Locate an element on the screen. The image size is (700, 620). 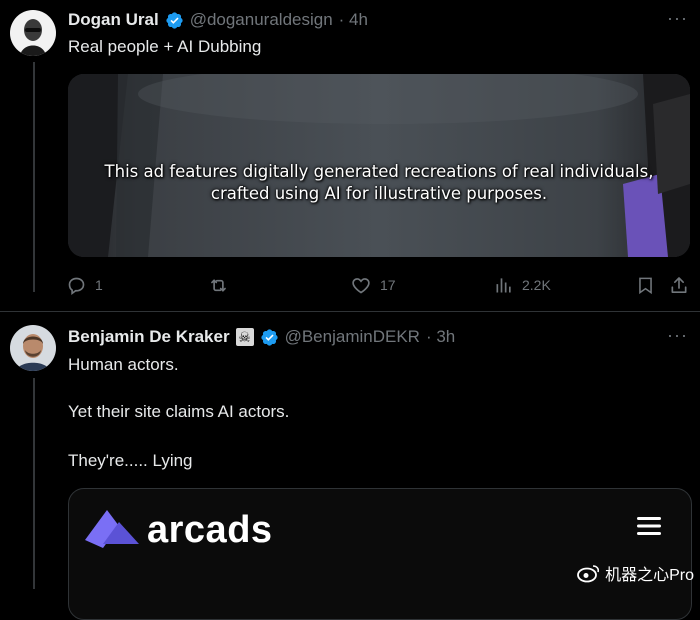
arcads-logo: arcads is located at coordinates (178, 530).